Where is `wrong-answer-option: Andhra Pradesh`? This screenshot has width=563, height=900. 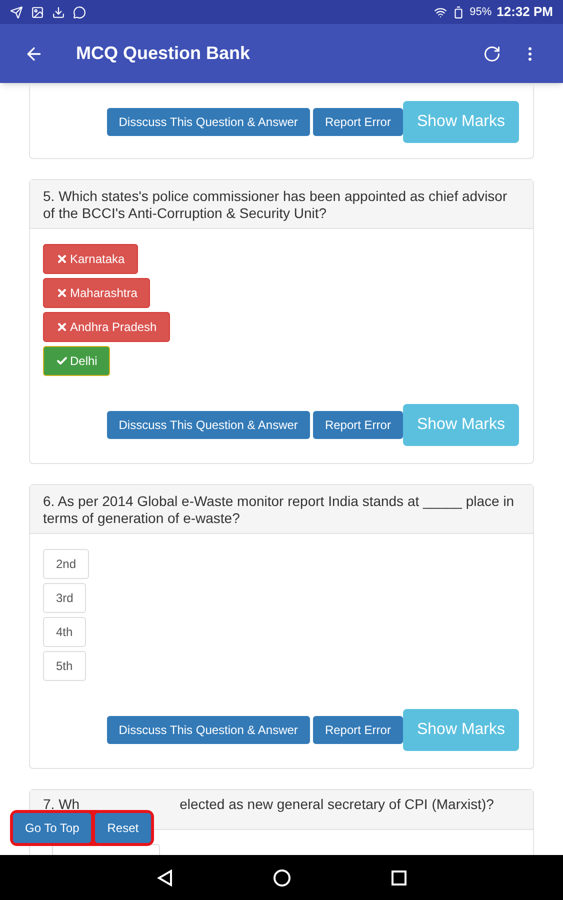 wrong-answer-option: Andhra Pradesh is located at coordinates (106, 327).